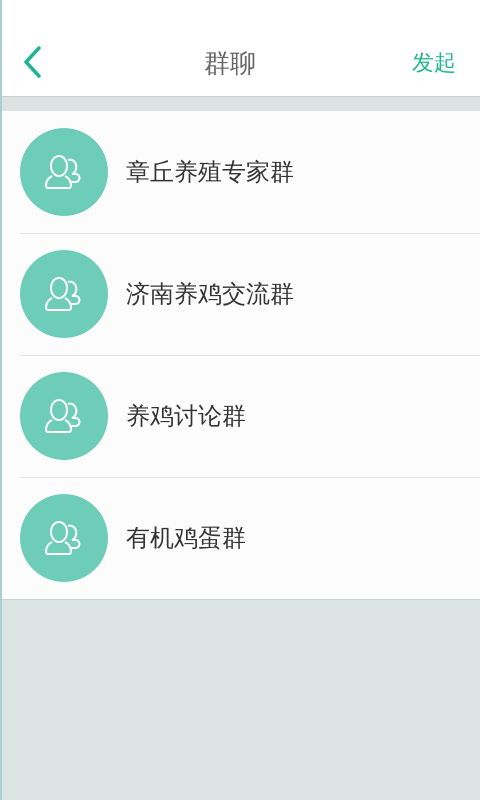 The width and height of the screenshot is (480, 800). I want to click on back-icon, so click(32, 62).